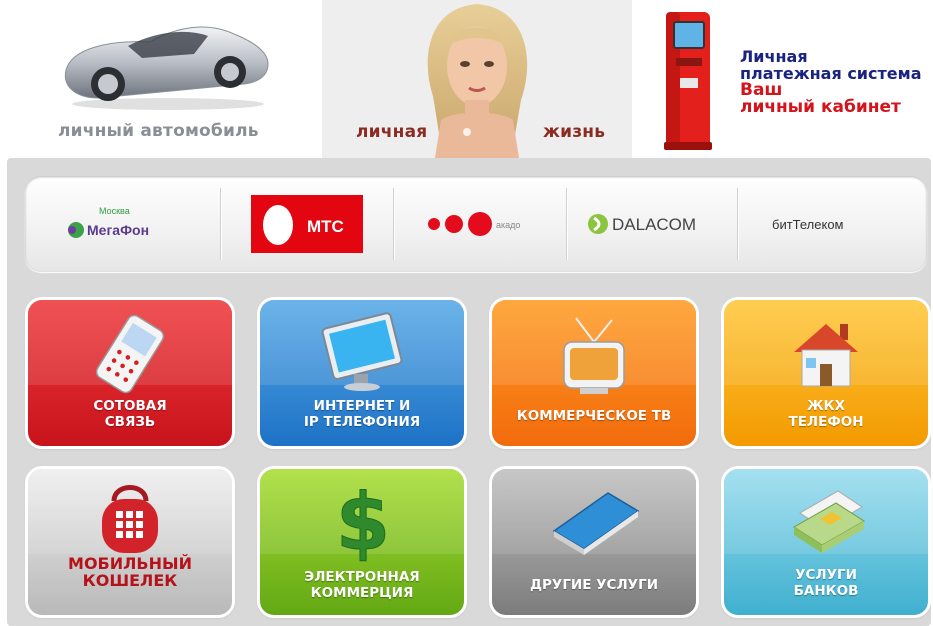 Image resolution: width=933 pixels, height=626 pixels. What do you see at coordinates (362, 414) in the screenshot?
I see `tile-label: ИНТЕРНЕТ И IP ТЕЛЕФОНИЯ` at bounding box center [362, 414].